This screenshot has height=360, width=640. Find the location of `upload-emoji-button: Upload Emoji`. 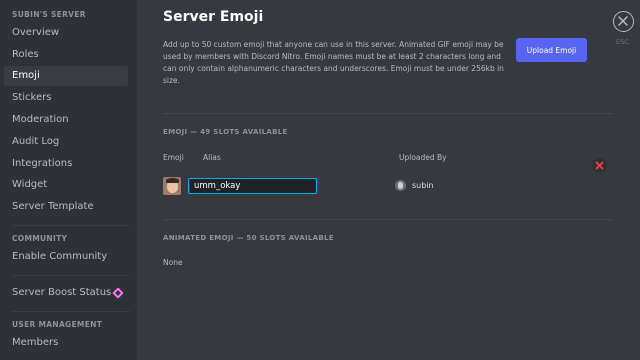

upload-emoji-button: Upload Emoji is located at coordinates (551, 50).